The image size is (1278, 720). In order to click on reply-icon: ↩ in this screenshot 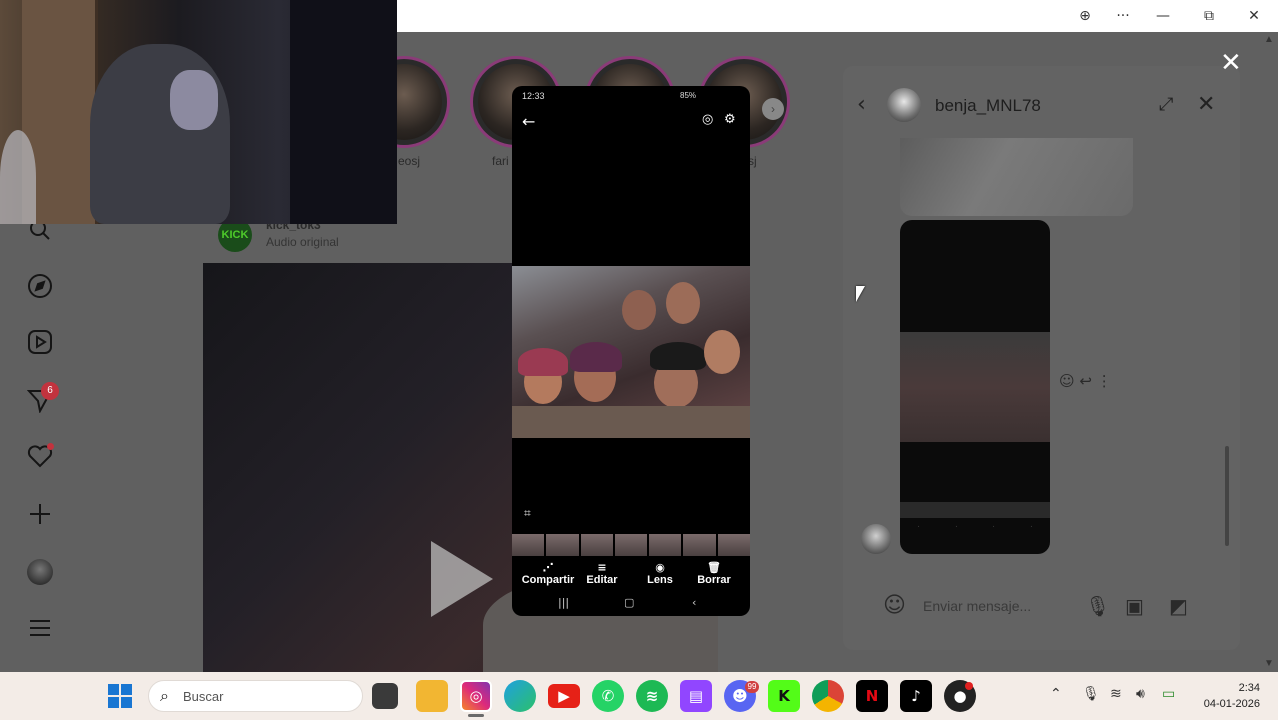, I will do `click(1085, 381)`.